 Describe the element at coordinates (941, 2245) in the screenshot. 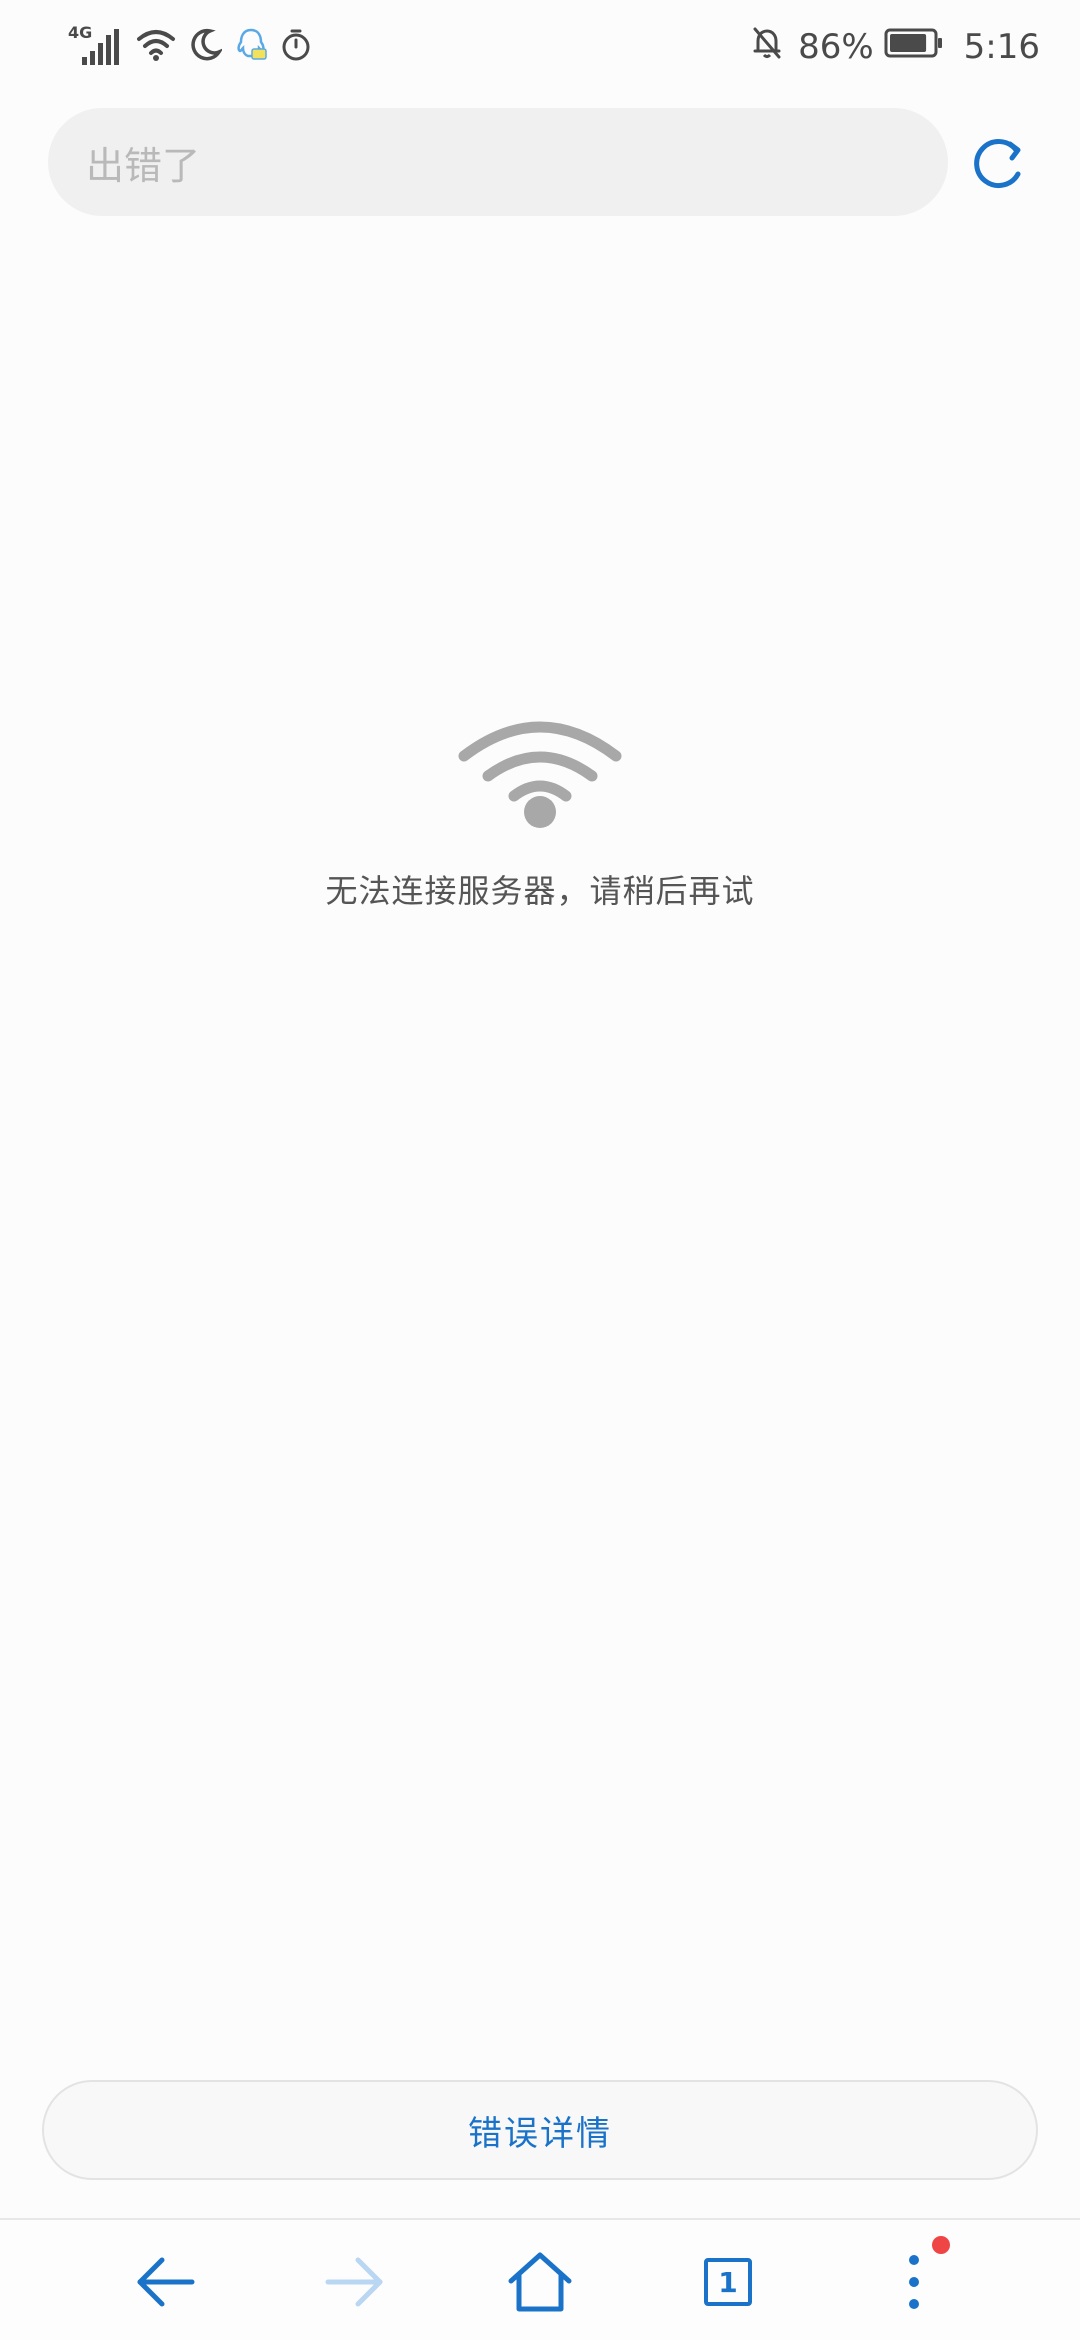

I see `menu-notification-badge` at that location.